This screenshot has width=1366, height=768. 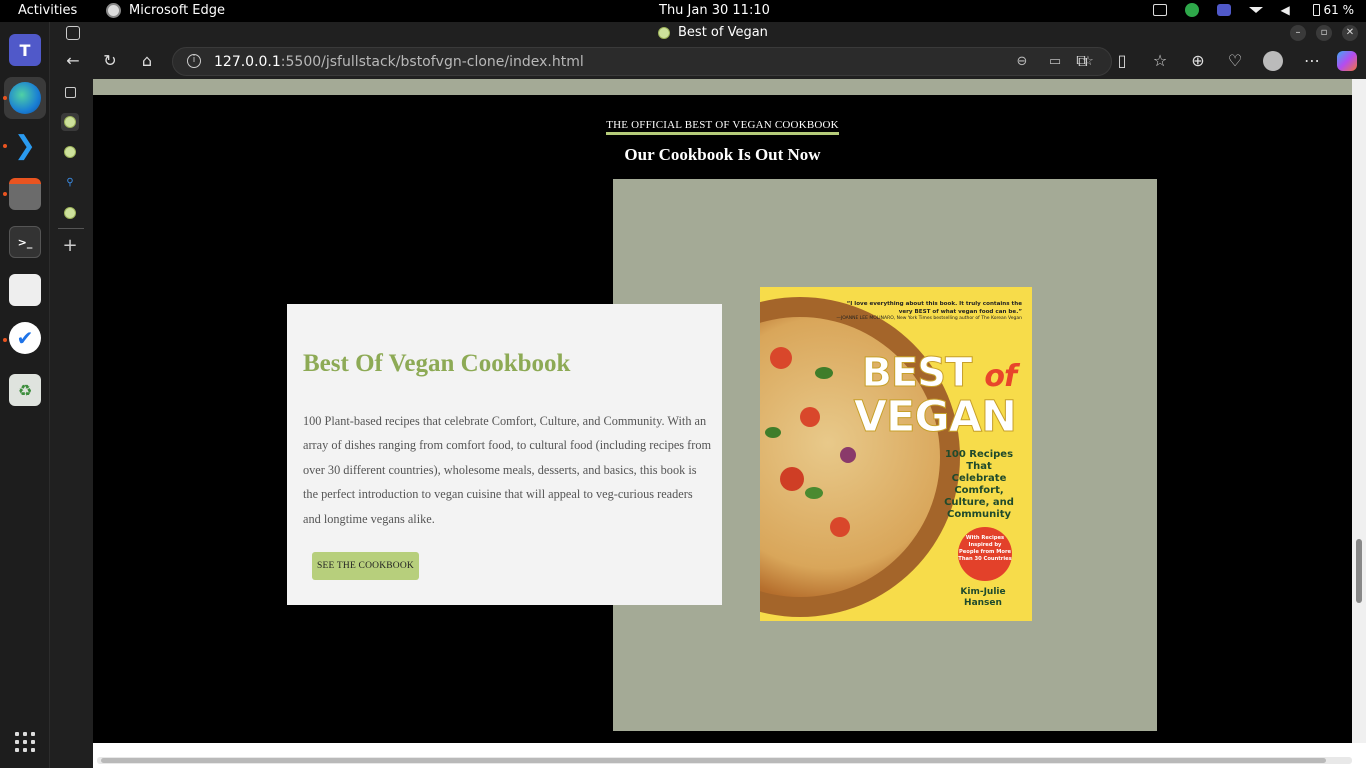 What do you see at coordinates (714, 10) in the screenshot?
I see `clock: Thu Jan 30 11:10` at bounding box center [714, 10].